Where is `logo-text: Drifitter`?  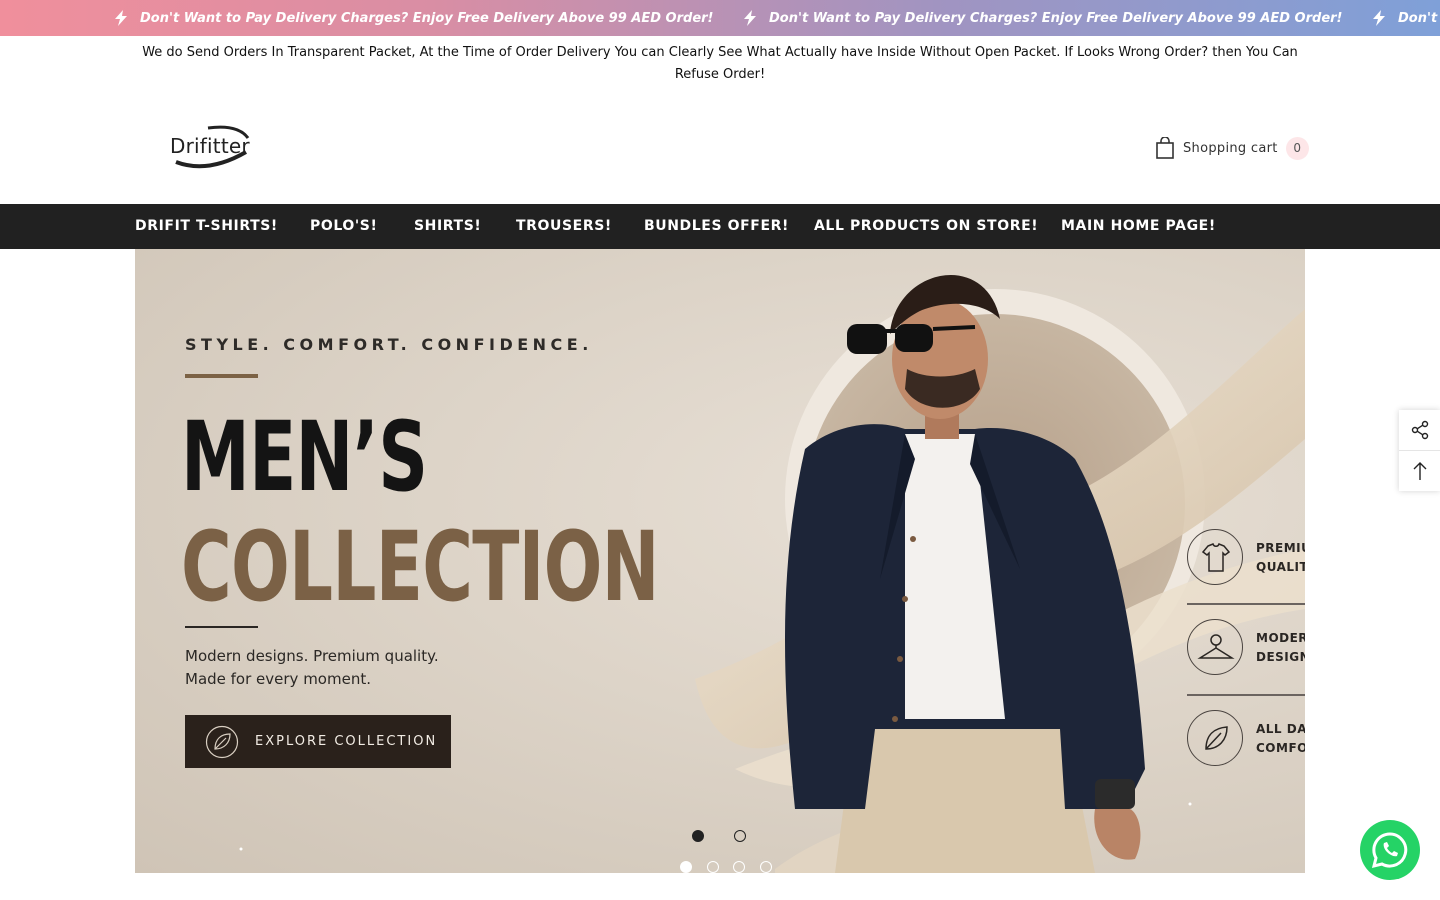 logo-text: Drifitter is located at coordinates (210, 146).